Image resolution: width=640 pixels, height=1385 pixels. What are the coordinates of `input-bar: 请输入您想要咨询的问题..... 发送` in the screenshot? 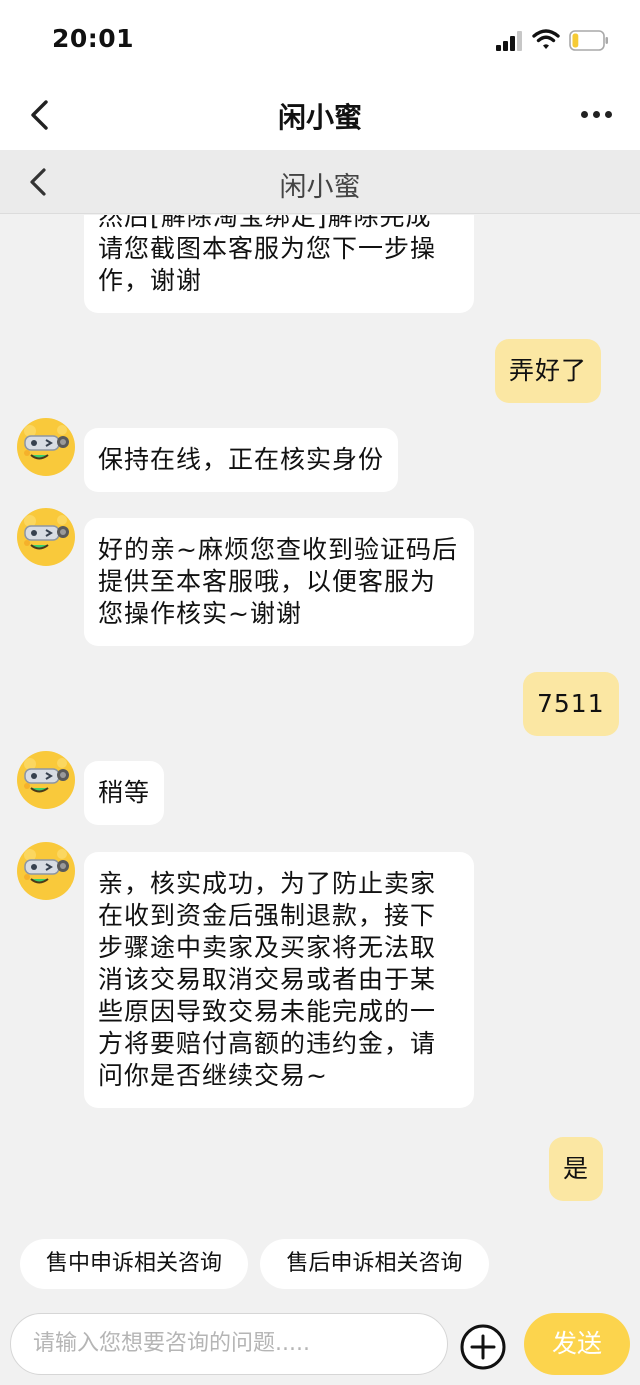 It's located at (320, 1345).